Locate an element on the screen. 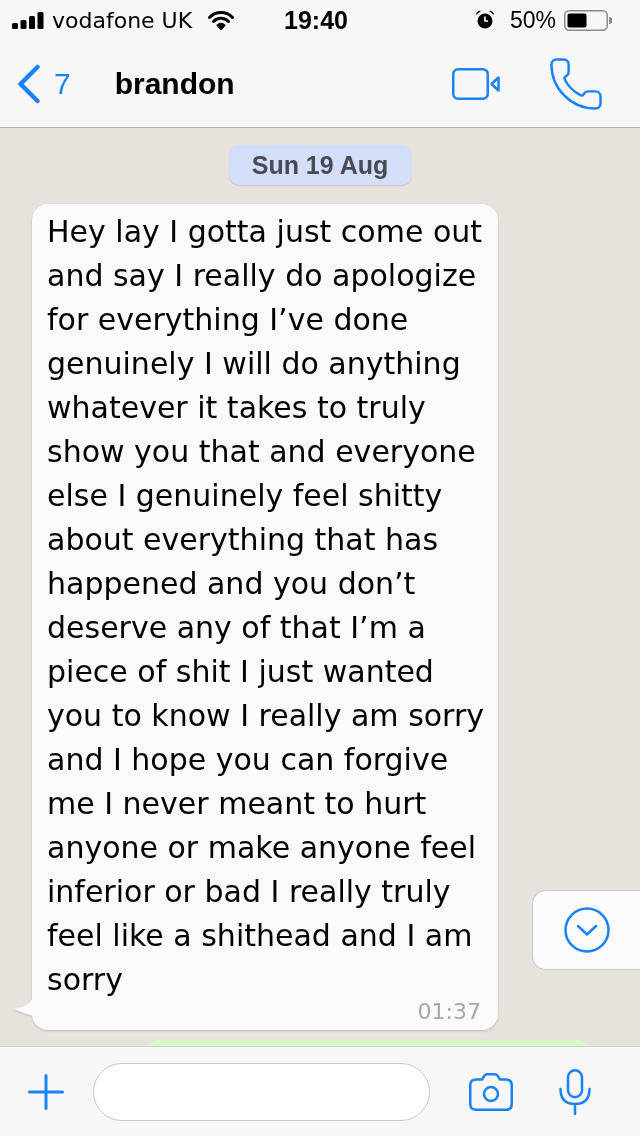  alarm-clock-icon is located at coordinates (484, 20).